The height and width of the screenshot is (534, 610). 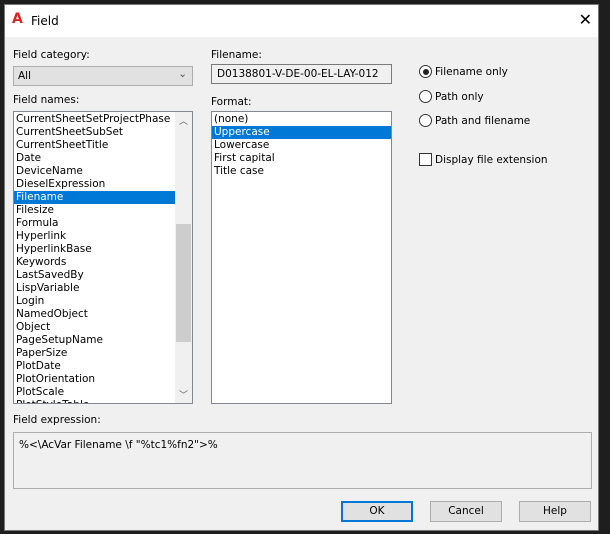 What do you see at coordinates (301, 119) in the screenshot?
I see `list-item: (none)` at bounding box center [301, 119].